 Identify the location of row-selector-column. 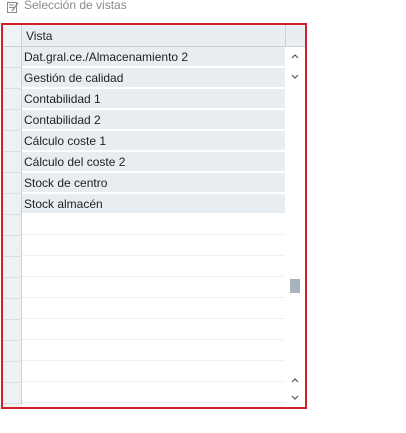
(12, 216).